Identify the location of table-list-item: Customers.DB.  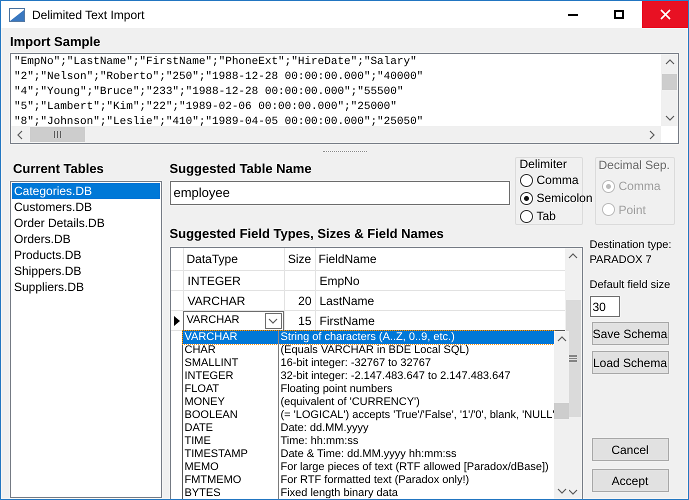
(86, 207).